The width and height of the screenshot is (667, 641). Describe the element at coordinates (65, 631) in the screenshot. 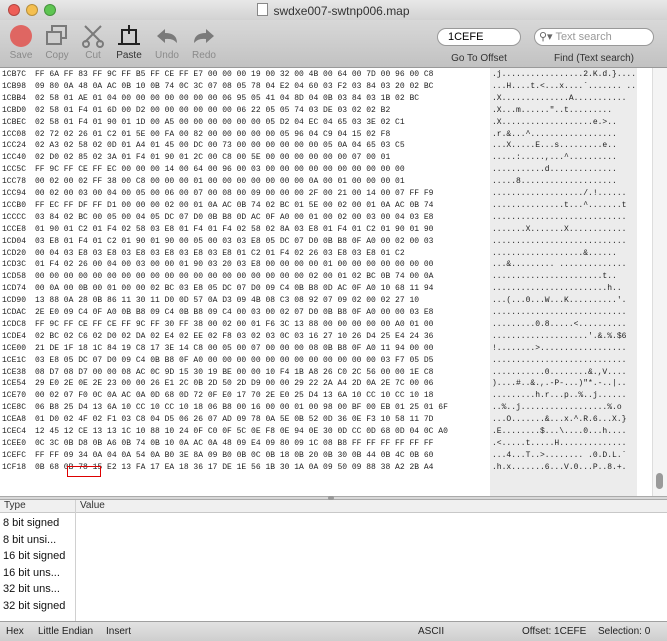

I see `status-endian: Little Endian` at that location.